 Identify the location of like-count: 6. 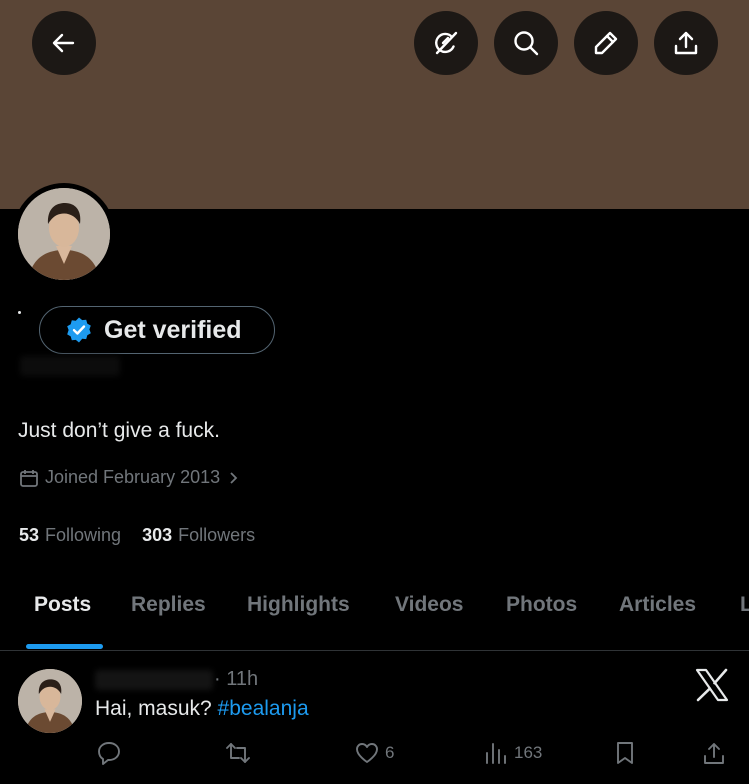
(390, 752).